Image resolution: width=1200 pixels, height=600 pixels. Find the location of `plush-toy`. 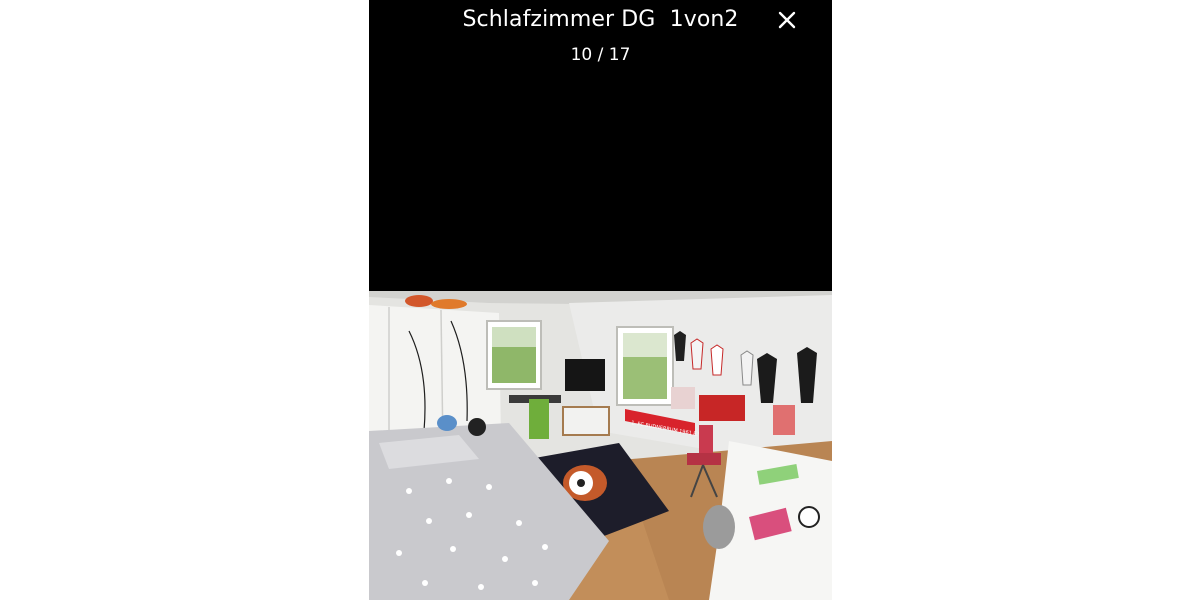

plush-toy is located at coordinates (447, 423).